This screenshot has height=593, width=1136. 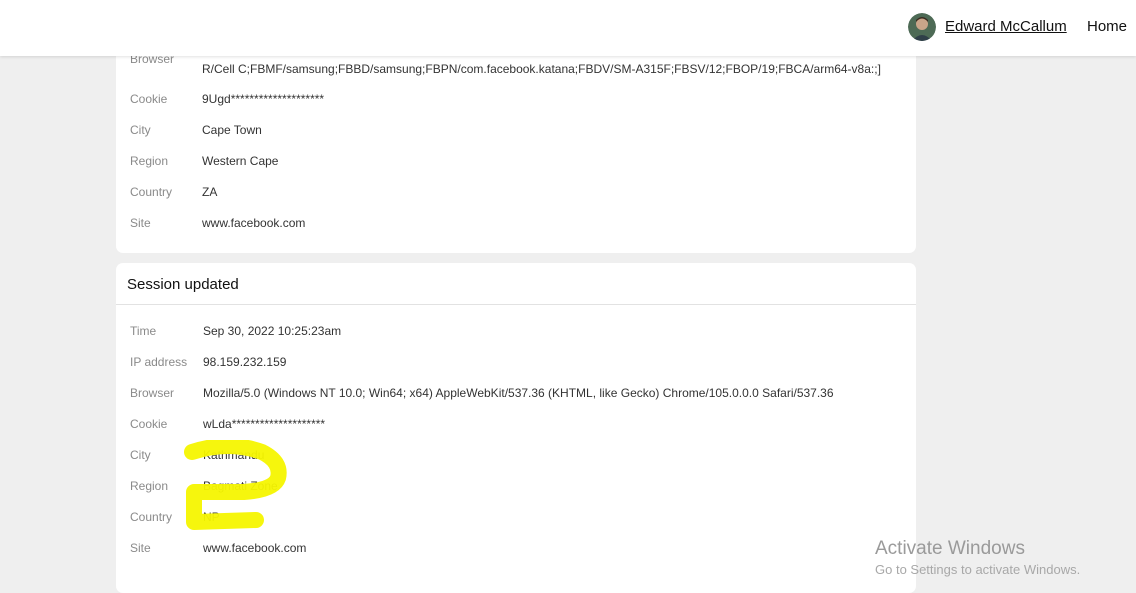 I want to click on card-title: Session updated, so click(x=183, y=284).